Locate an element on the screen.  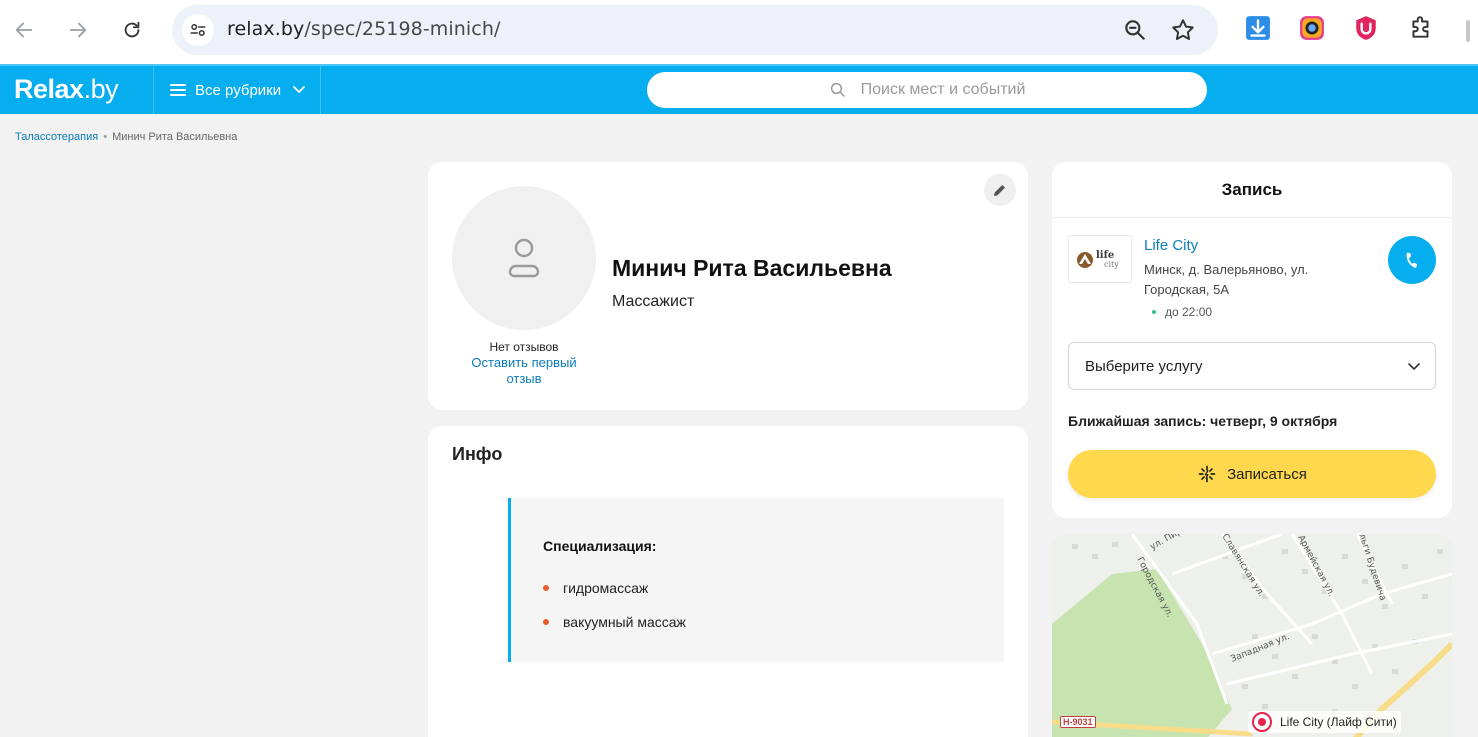
user-placeholder-icon is located at coordinates (524, 258).